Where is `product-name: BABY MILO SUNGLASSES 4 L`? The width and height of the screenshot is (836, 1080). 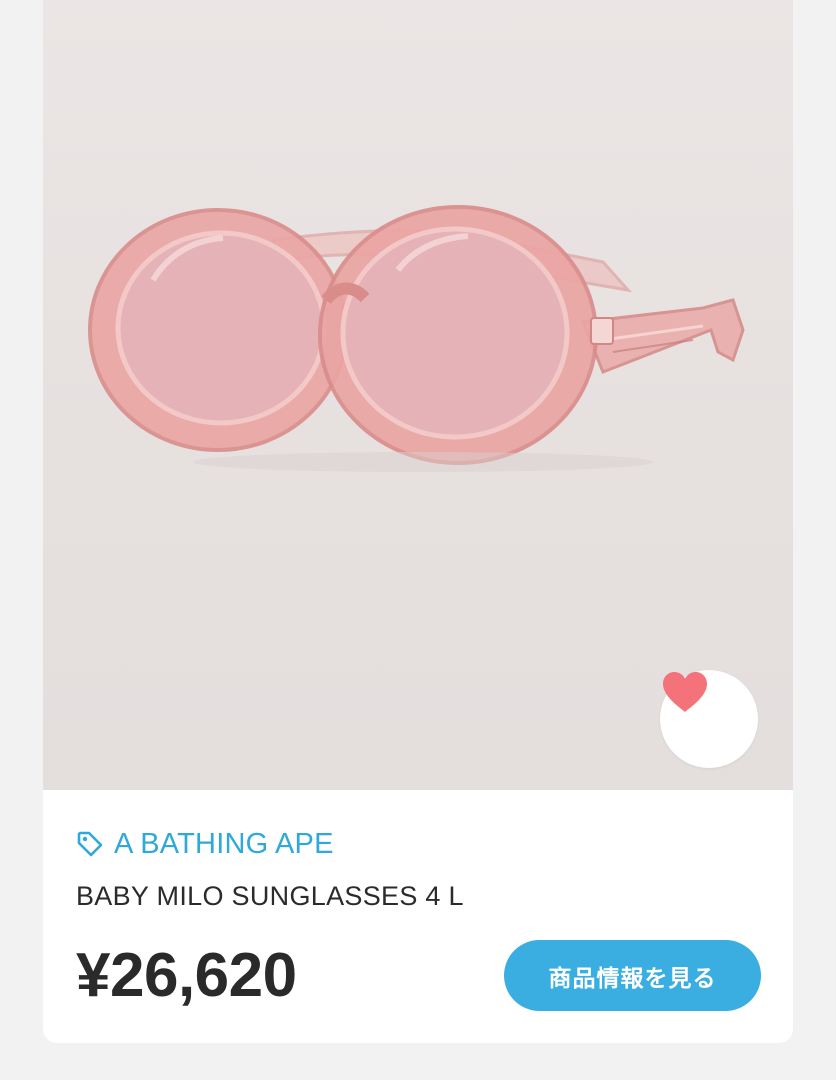 product-name: BABY MILO SUNGLASSES 4 L is located at coordinates (270, 896).